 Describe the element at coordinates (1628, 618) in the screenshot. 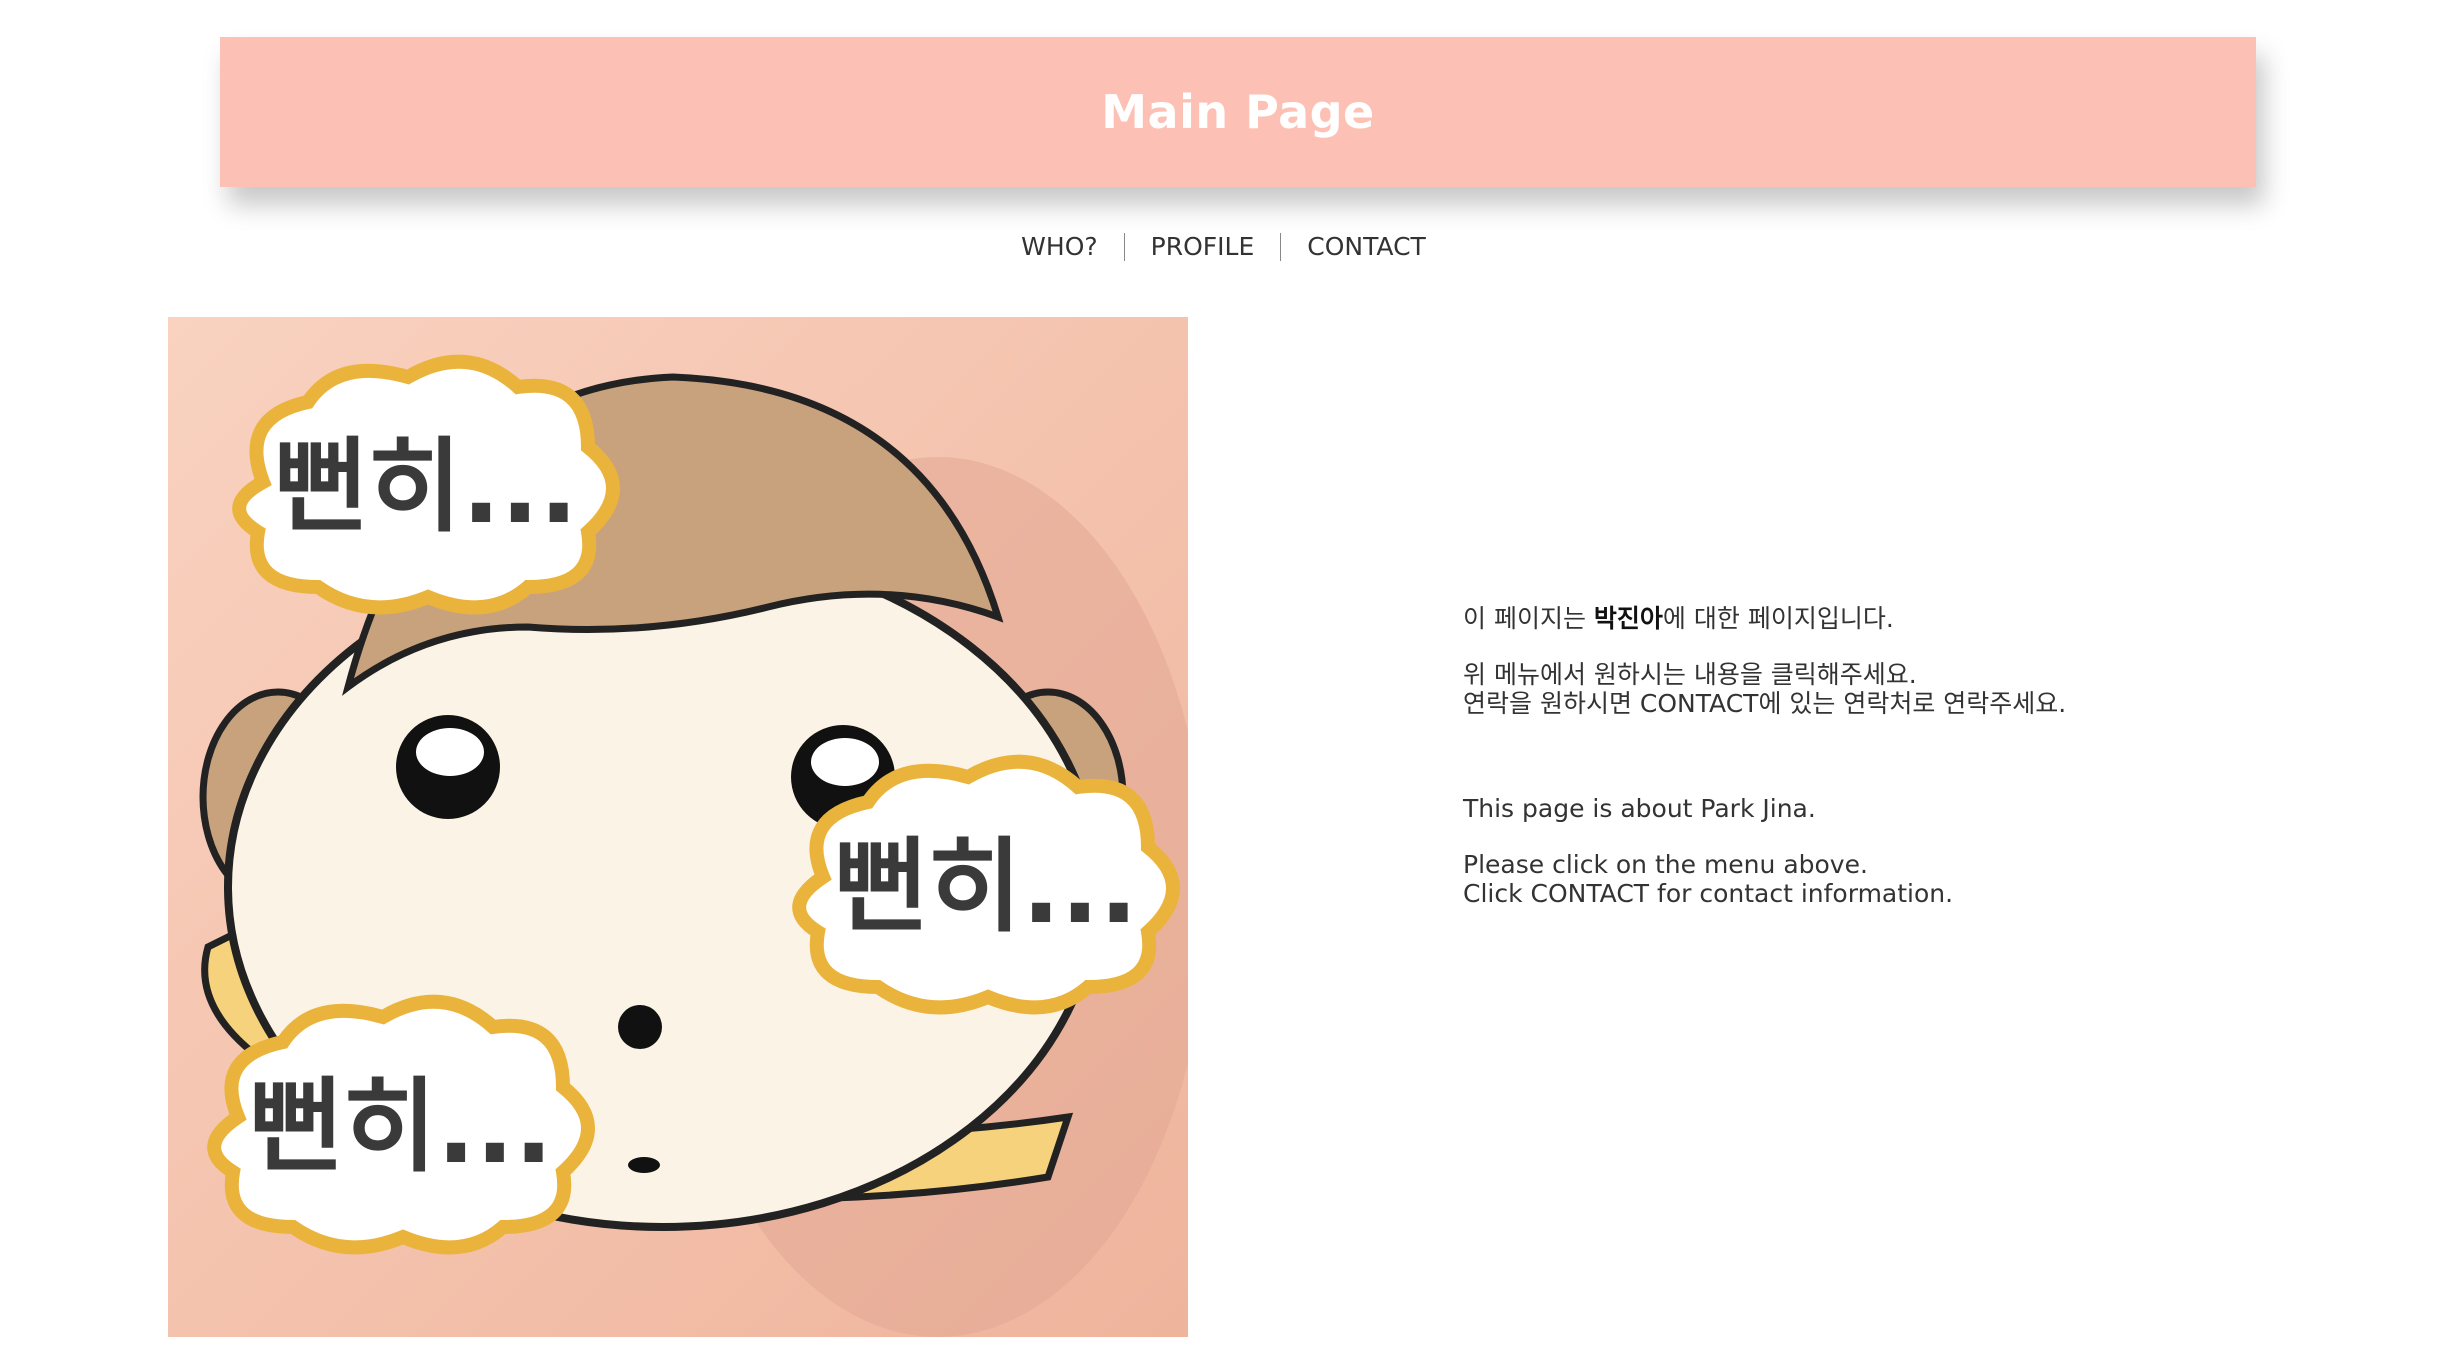

I see `owner-name: 박진아` at that location.